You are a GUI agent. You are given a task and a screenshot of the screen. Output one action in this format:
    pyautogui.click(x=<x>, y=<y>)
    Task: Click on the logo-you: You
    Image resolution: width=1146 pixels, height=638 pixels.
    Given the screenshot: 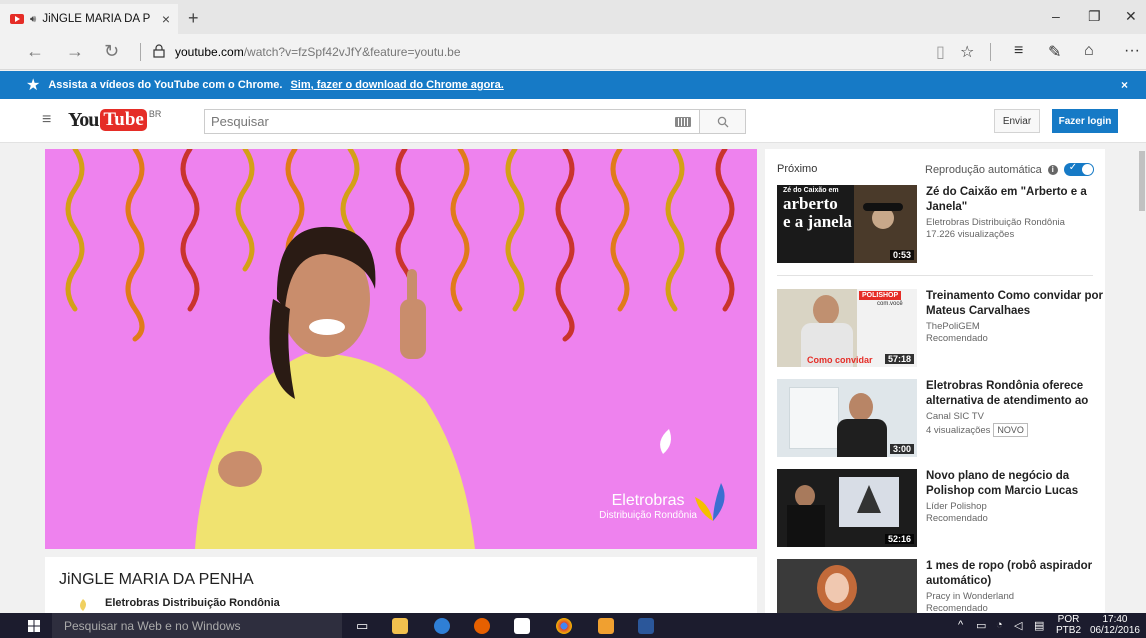 What is the action you would take?
    pyautogui.click(x=83, y=120)
    